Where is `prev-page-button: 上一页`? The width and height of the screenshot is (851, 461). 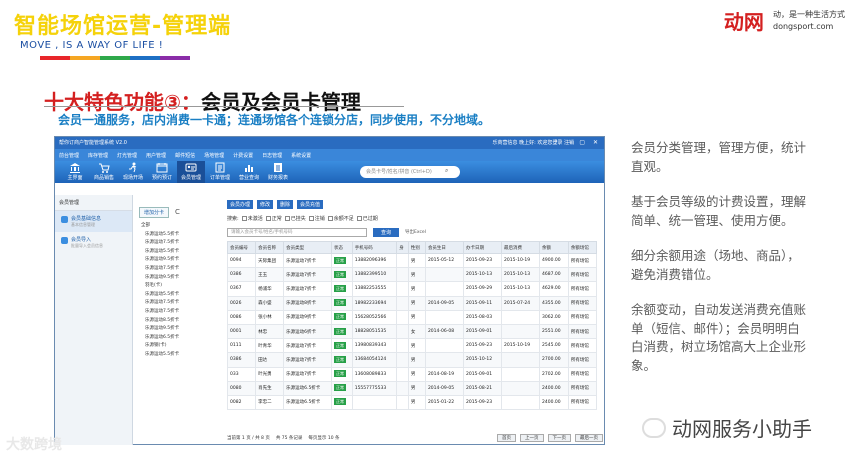
prev-page-button: 上一页 is located at coordinates (532, 438).